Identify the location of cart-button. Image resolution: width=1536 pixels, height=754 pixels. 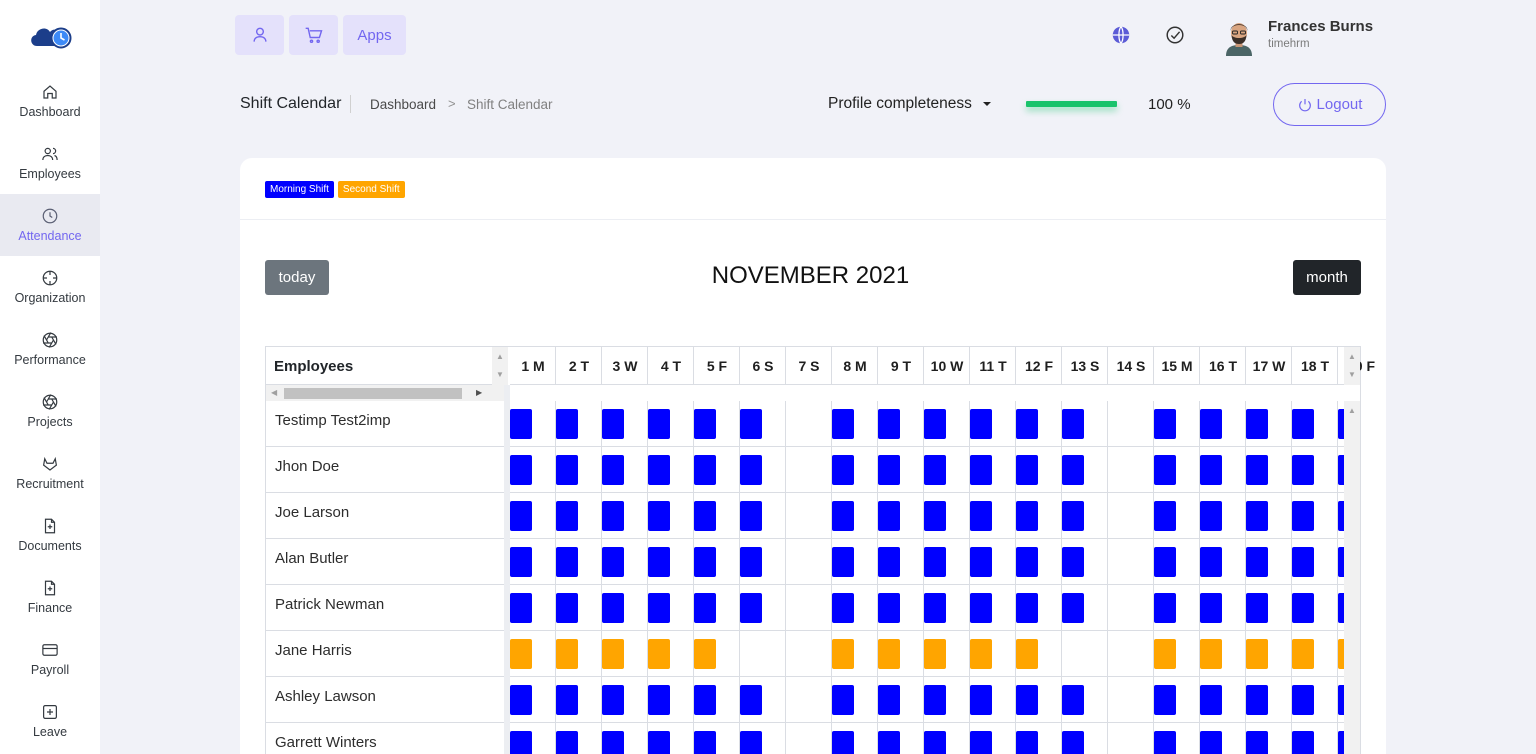
(313, 35).